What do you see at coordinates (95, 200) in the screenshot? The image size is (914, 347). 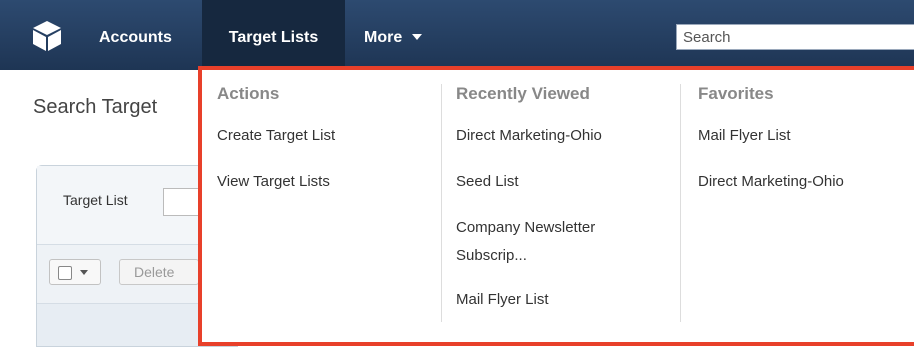 I see `filter-label: Target List` at bounding box center [95, 200].